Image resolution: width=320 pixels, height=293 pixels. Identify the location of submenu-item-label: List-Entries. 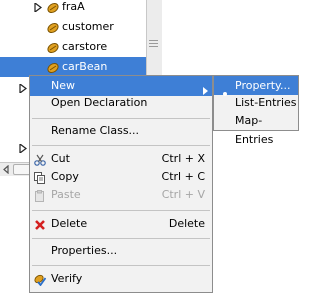
(266, 102).